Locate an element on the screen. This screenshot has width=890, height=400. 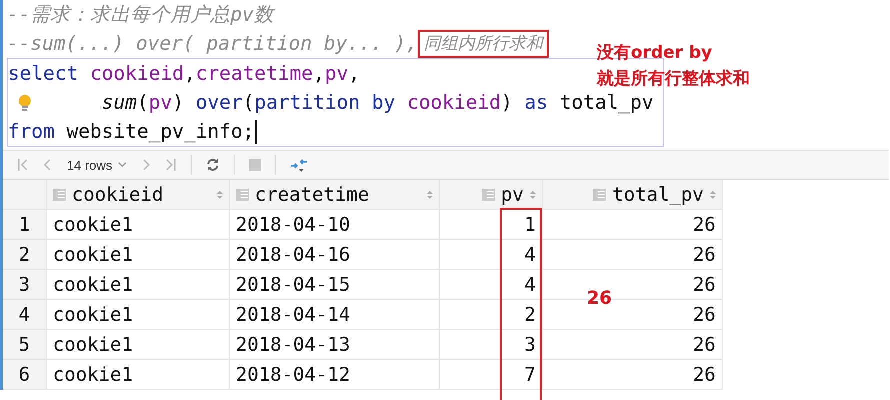
table-cell: 3 is located at coordinates (491, 344).